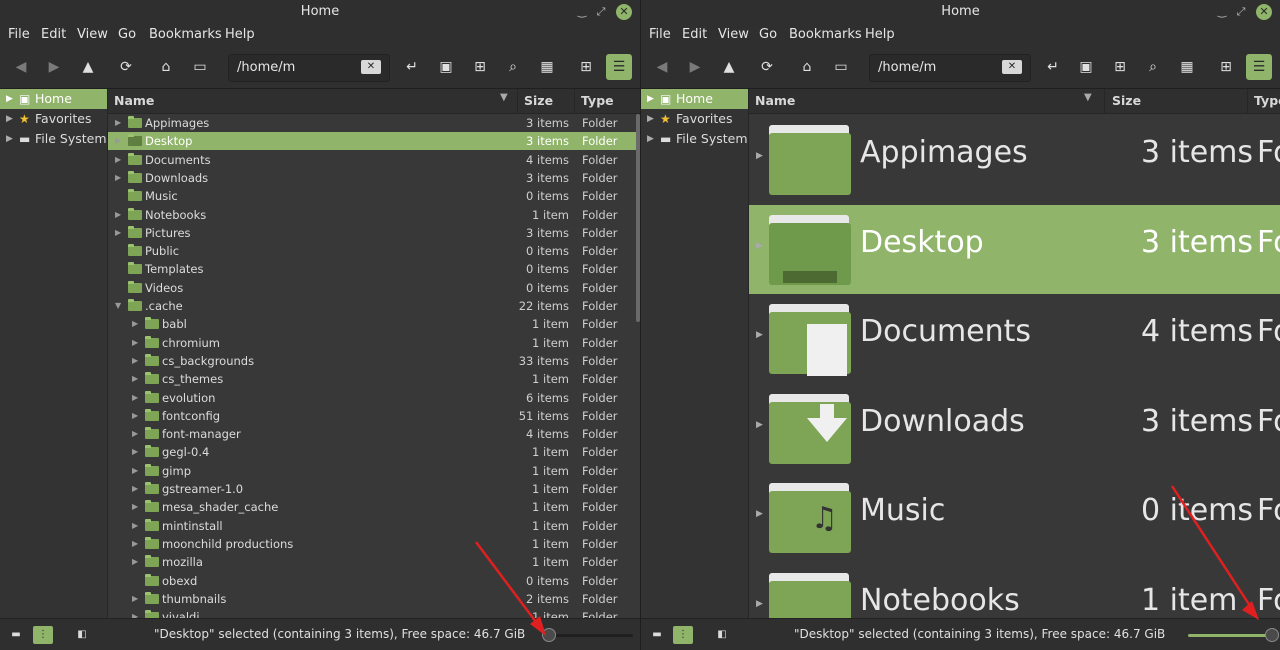 This screenshot has height=650, width=1280. What do you see at coordinates (960, 12) in the screenshot?
I see `title-bar: Home ‿ ⤢ ✕` at bounding box center [960, 12].